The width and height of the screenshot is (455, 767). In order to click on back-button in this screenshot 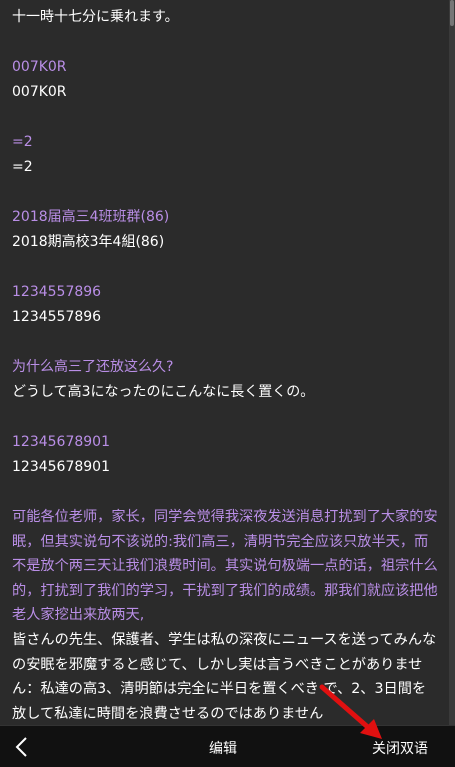, I will do `click(23, 747)`.